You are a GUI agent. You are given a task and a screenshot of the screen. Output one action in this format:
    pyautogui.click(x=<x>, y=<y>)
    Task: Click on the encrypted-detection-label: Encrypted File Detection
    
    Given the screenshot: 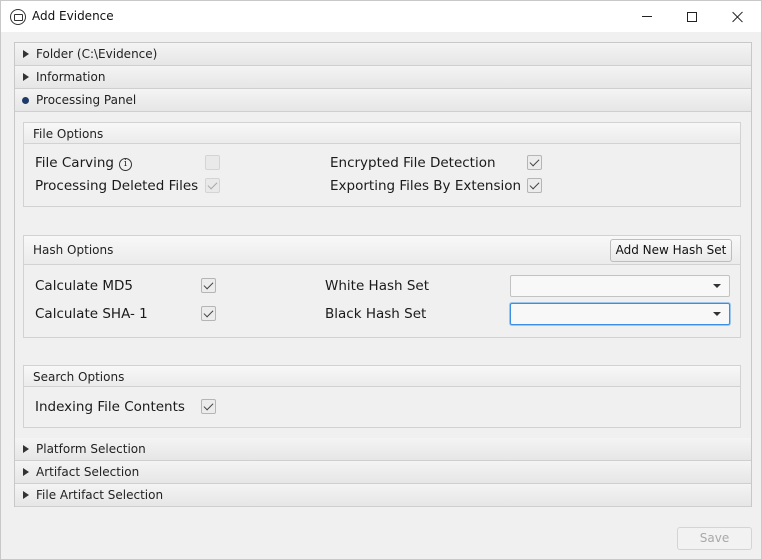 What is the action you would take?
    pyautogui.click(x=413, y=163)
    